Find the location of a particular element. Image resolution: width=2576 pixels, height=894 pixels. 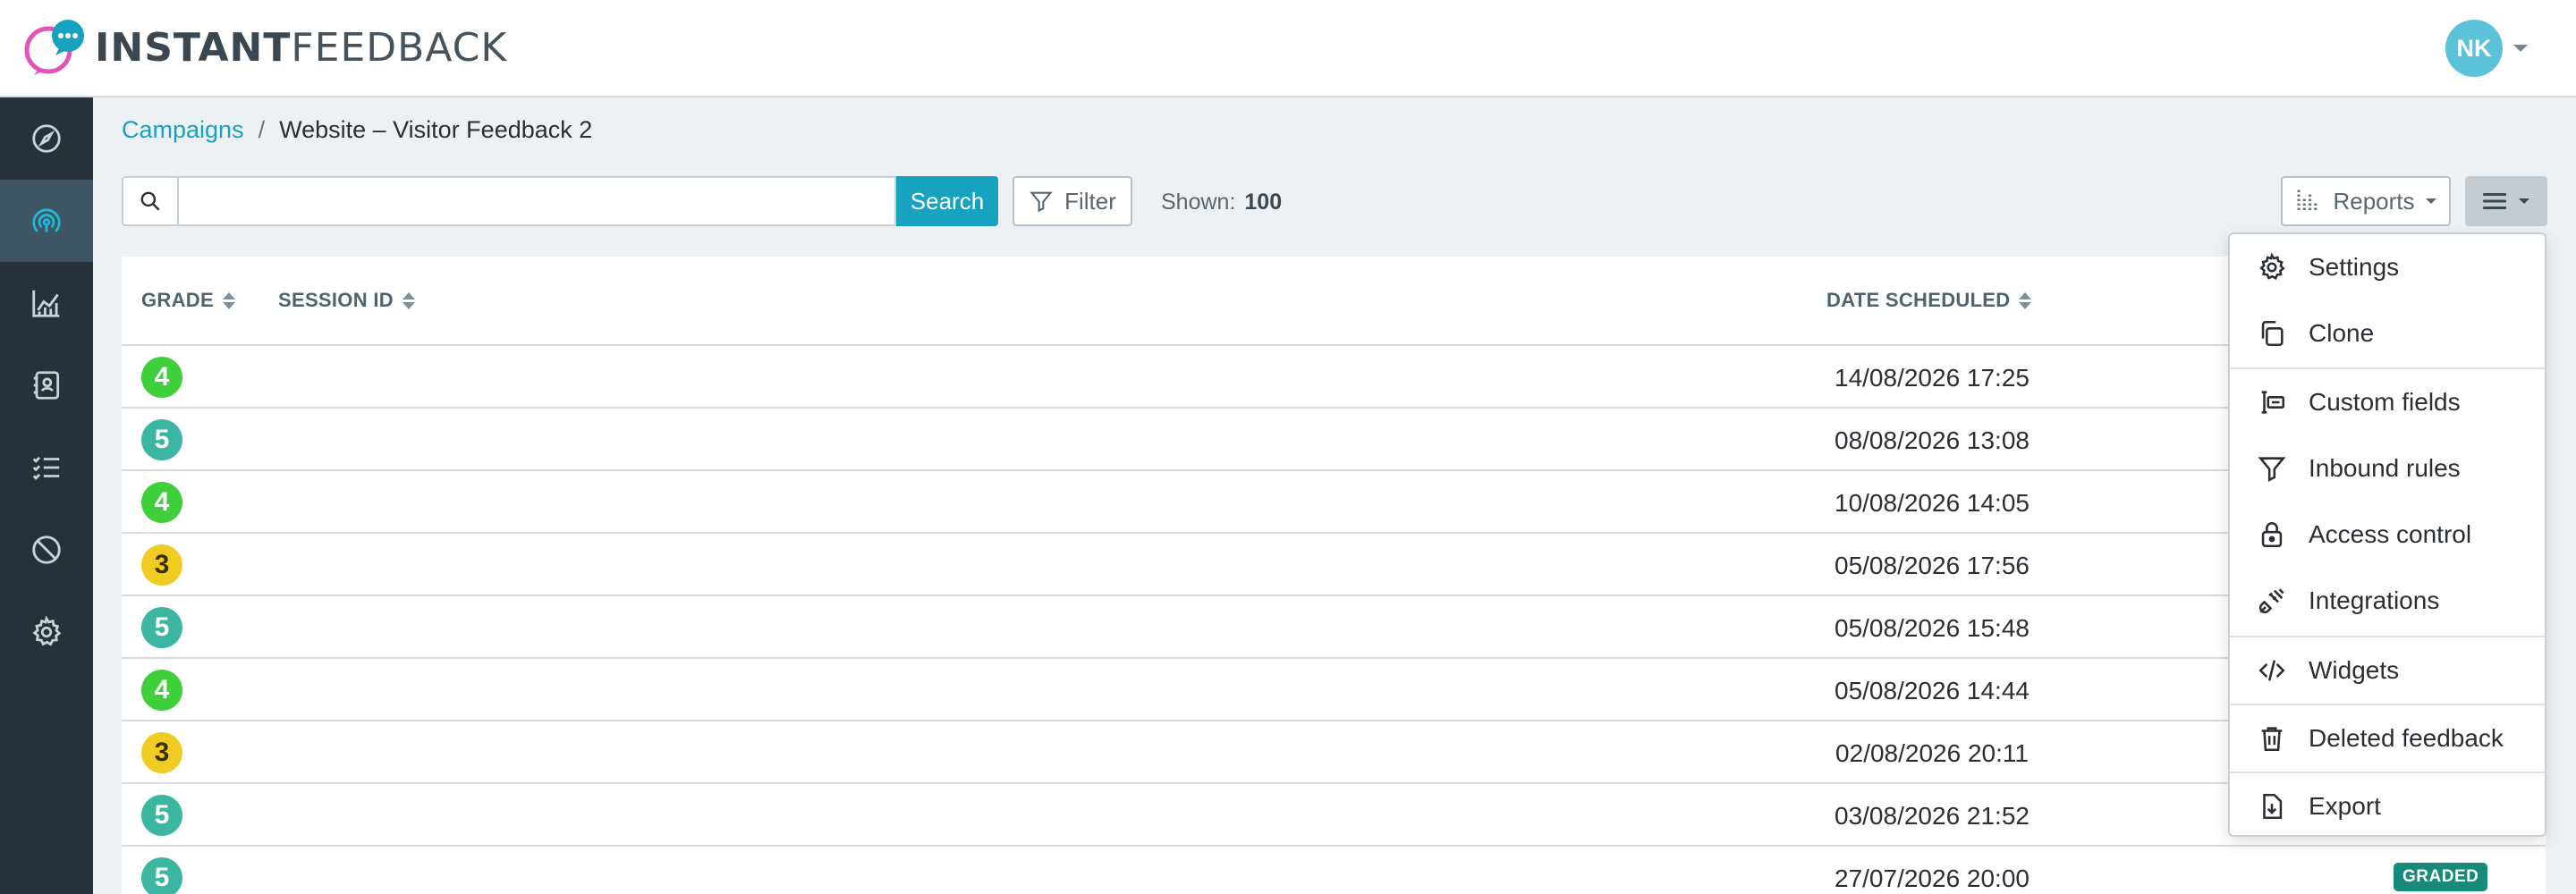

plug-icon is located at coordinates (2271, 601).